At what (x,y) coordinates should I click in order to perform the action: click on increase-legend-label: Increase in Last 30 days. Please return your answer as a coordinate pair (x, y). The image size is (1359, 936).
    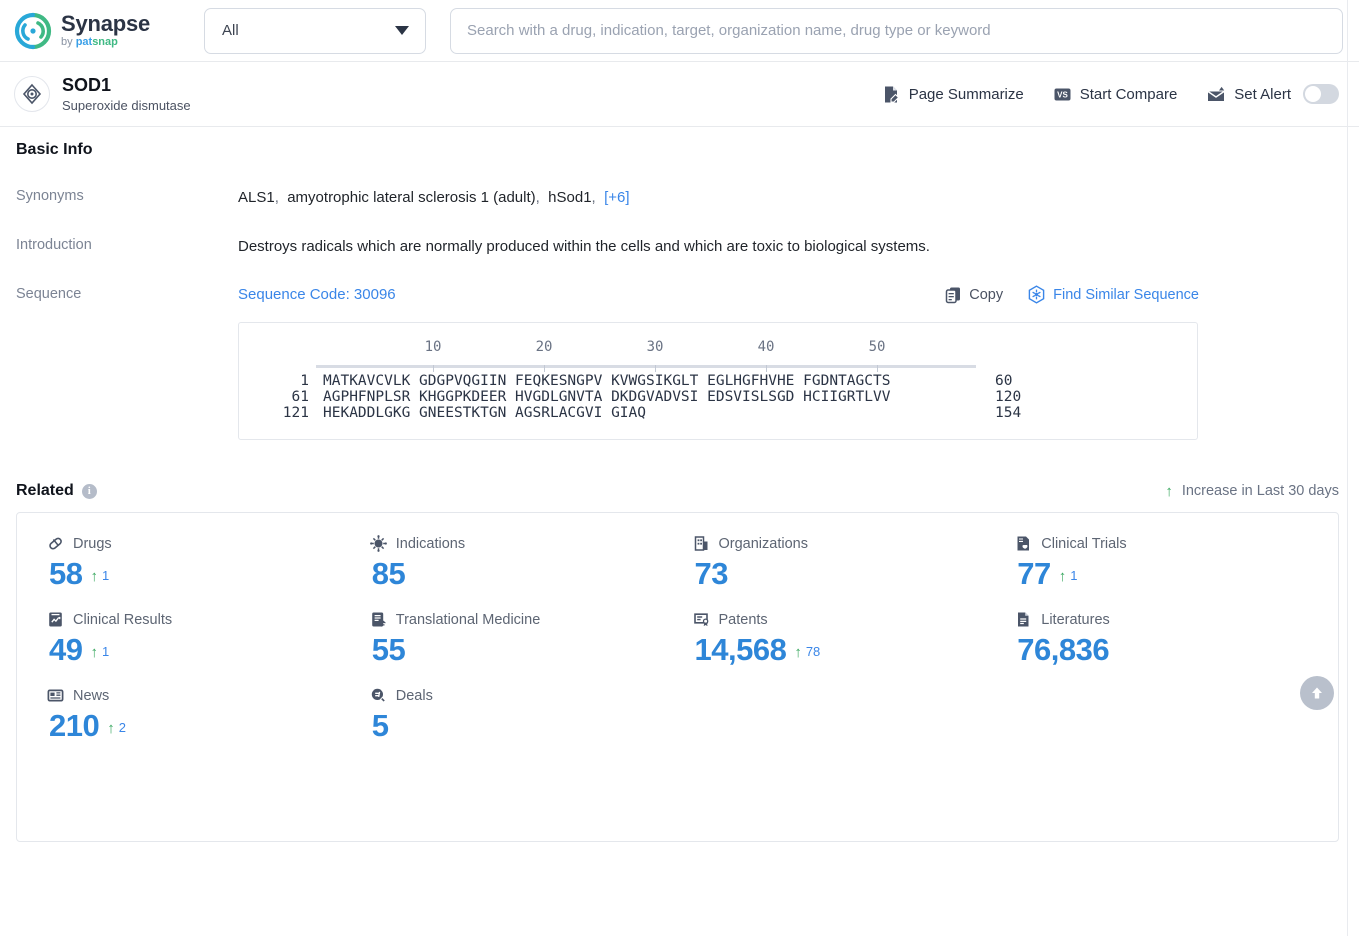
    Looking at the image, I should click on (1260, 491).